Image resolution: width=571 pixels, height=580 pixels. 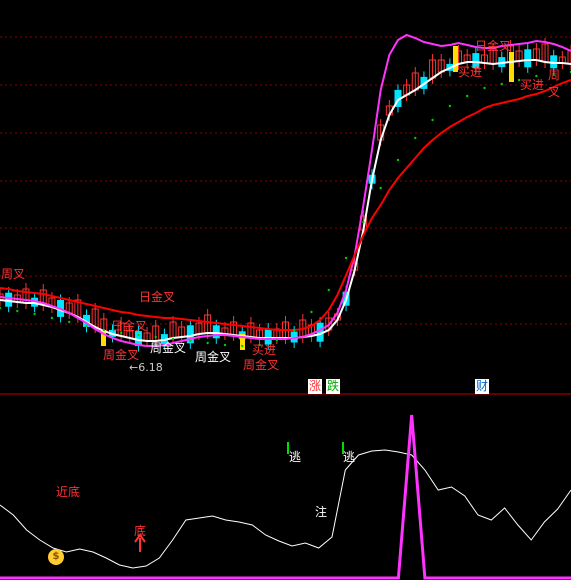 What do you see at coordinates (315, 386) in the screenshot?
I see `zhang-badge: 涨` at bounding box center [315, 386].